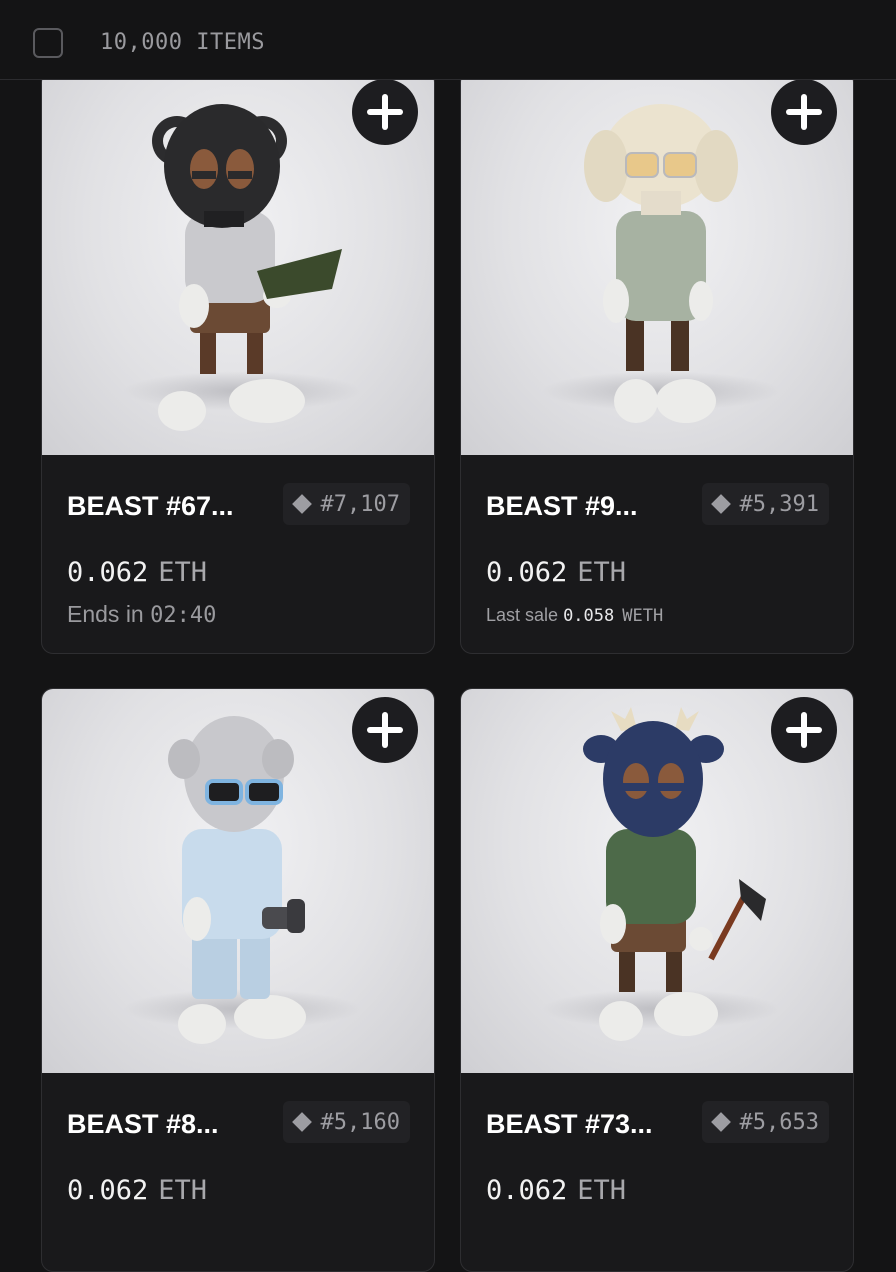  I want to click on rarity-rank-badge: #5,160, so click(346, 1122).